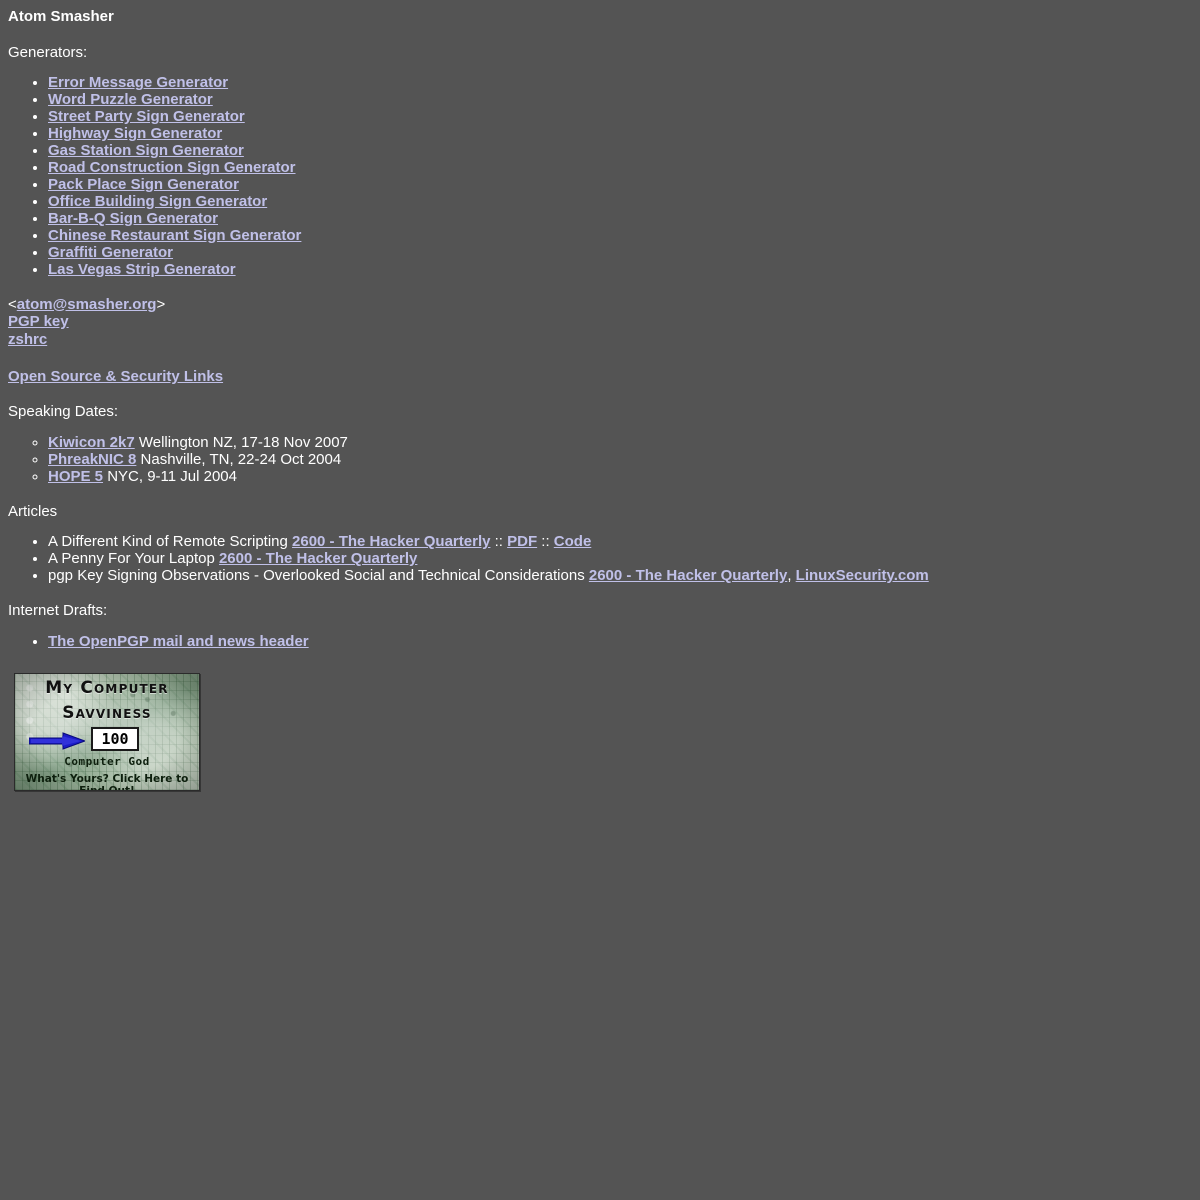 The image size is (1200, 1200). What do you see at coordinates (75, 476) in the screenshot?
I see `speaking-link-hope-5: HOPE 5` at bounding box center [75, 476].